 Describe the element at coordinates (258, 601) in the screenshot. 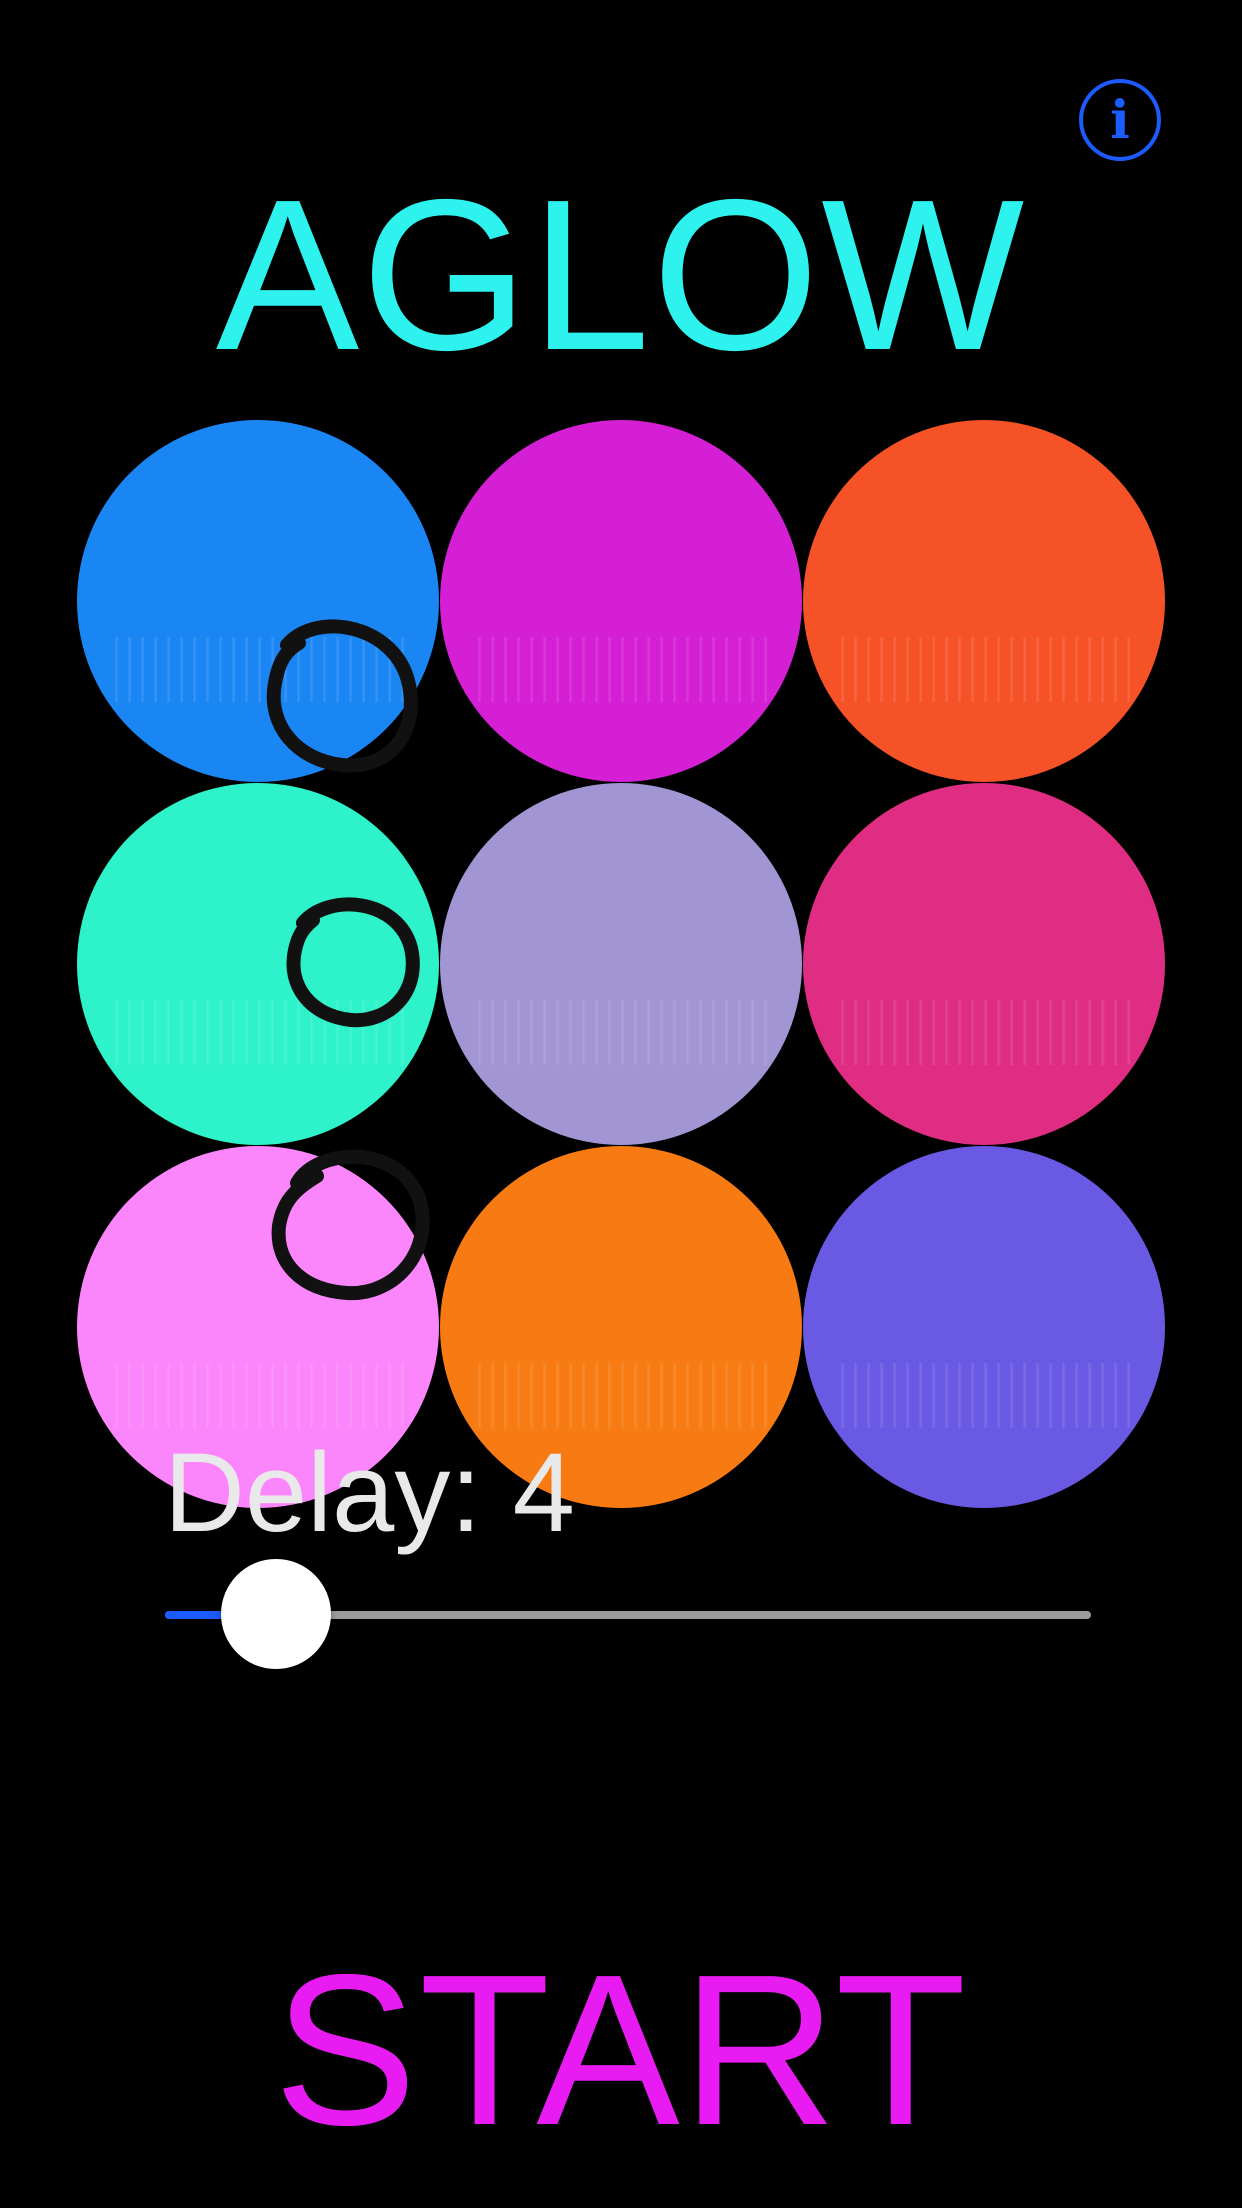

I see `bubble-blue` at that location.